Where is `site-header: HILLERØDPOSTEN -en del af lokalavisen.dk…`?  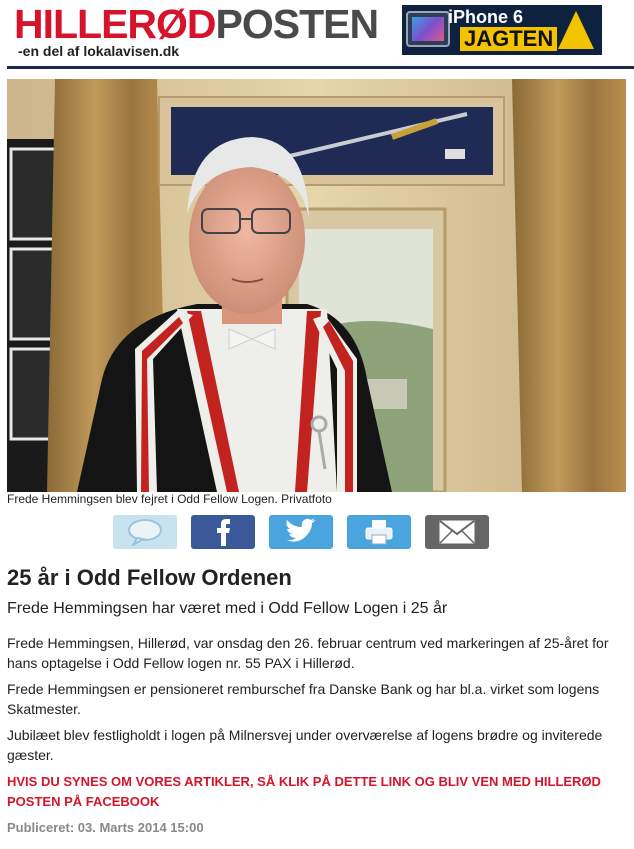
site-header: HILLERØDPOSTEN -en del af lokalavisen.dk… is located at coordinates (317, 33).